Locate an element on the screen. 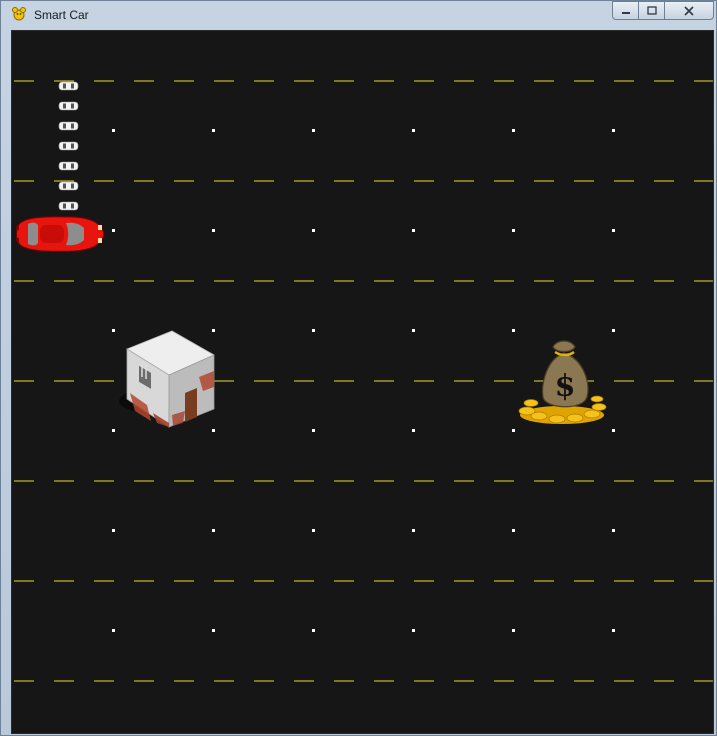 This screenshot has width=717, height=736. red-car-icon is located at coordinates (60, 234).